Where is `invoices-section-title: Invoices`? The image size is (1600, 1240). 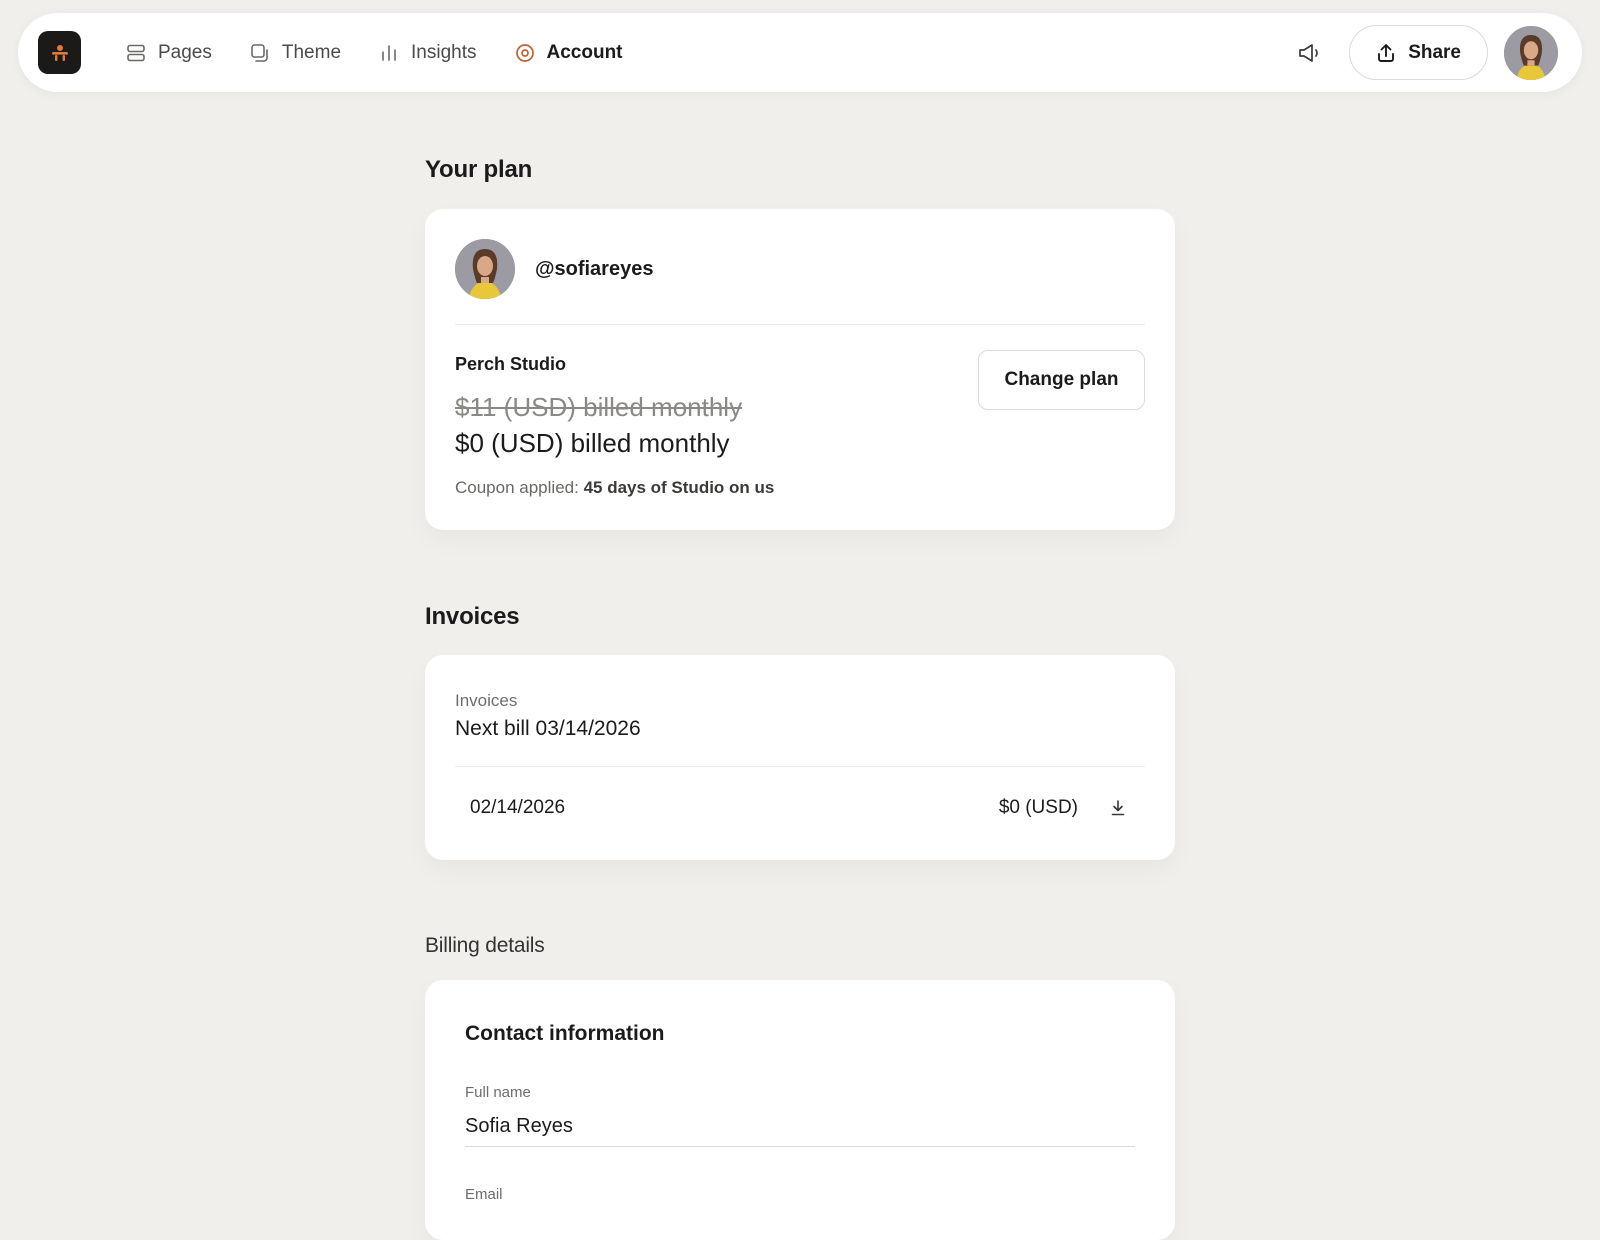
invoices-section-title: Invoices is located at coordinates (472, 616).